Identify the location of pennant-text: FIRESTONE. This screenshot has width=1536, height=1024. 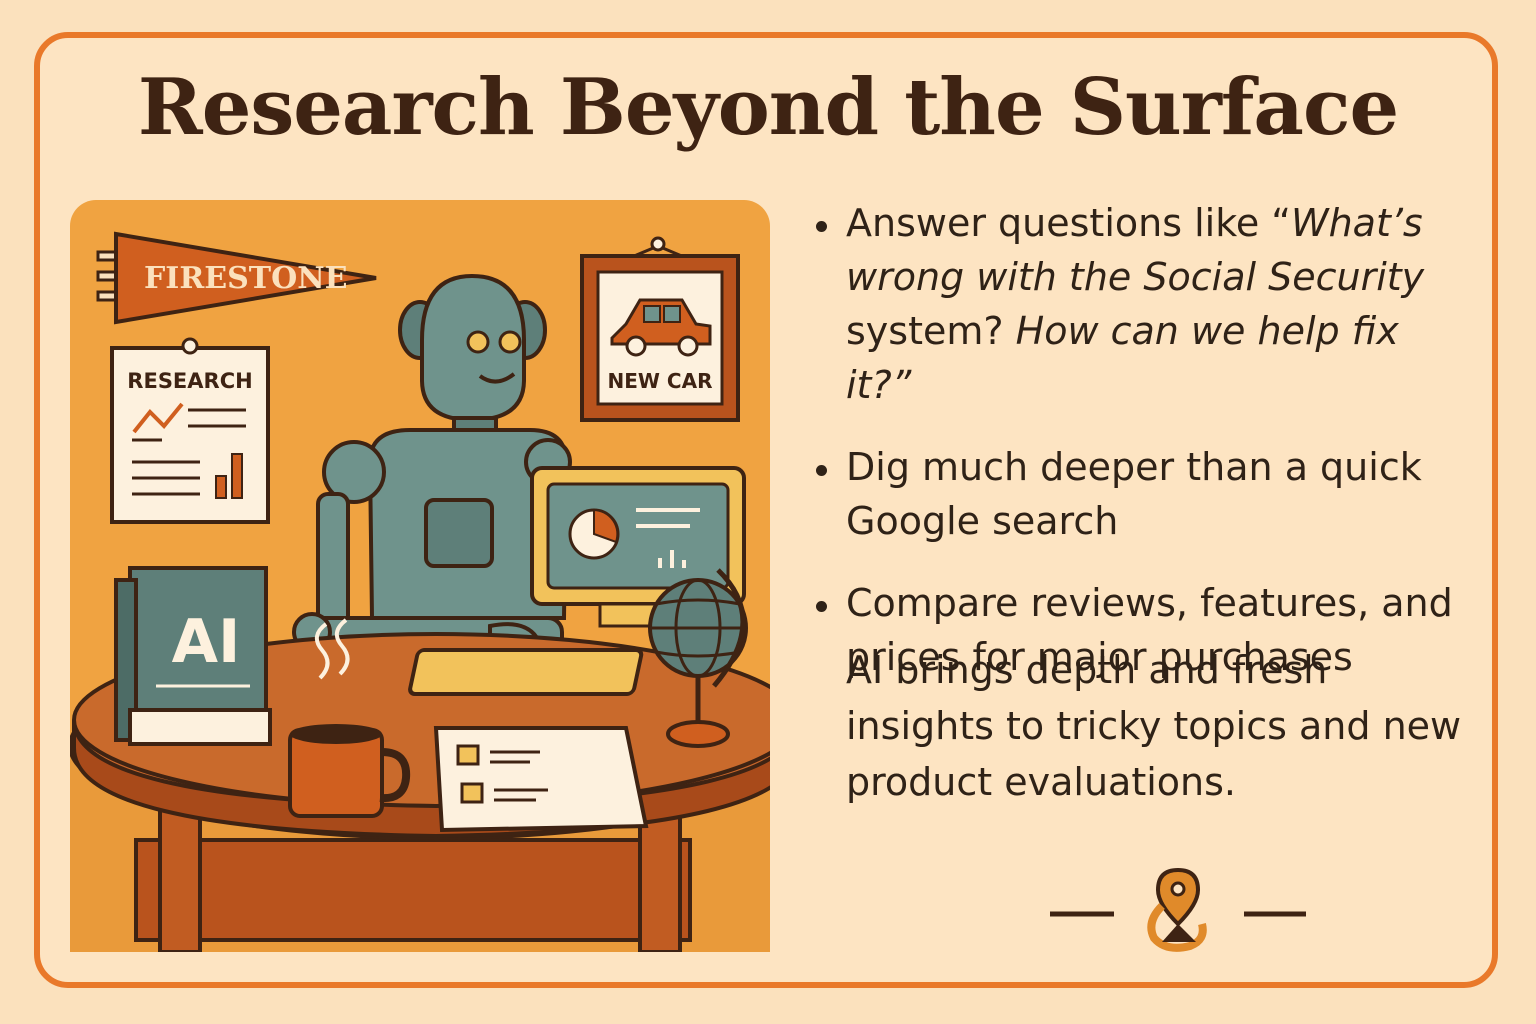
(246, 278).